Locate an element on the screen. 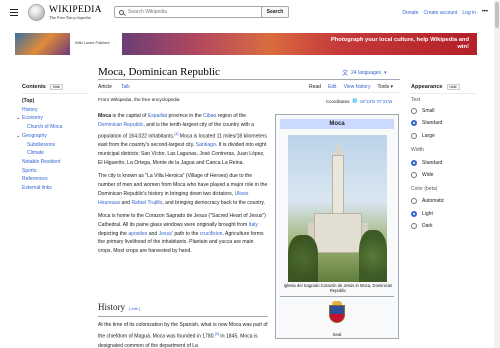 This screenshot has width=500, height=348. reference-link: [5] is located at coordinates (217, 334).